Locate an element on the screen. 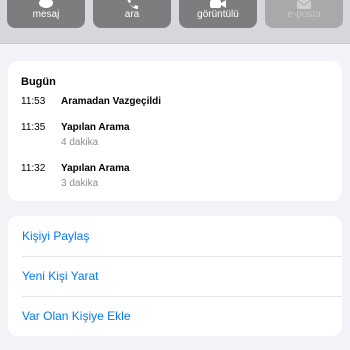 The height and width of the screenshot is (350, 350). call-type: Aramadan Vazgeçildi is located at coordinates (111, 101).